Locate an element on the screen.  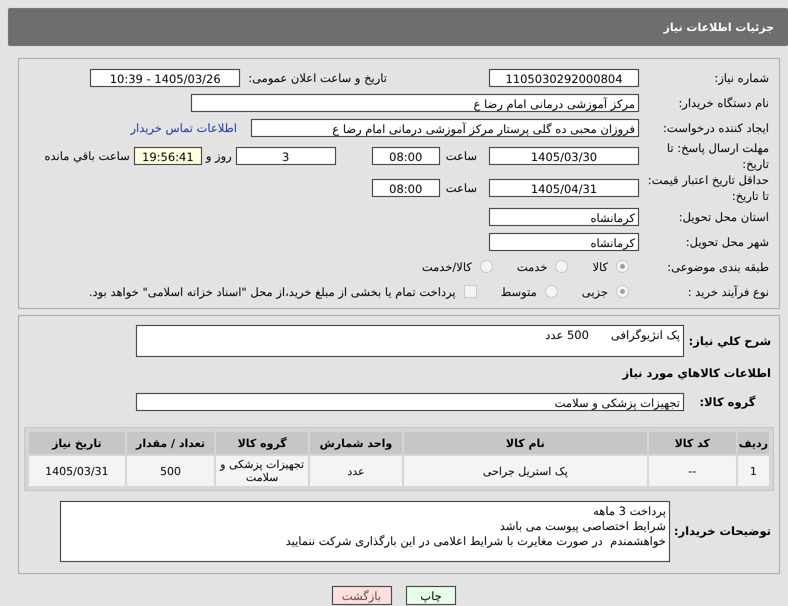
page-title: جزئیات اطلاعات نیاز is located at coordinates (719, 27).